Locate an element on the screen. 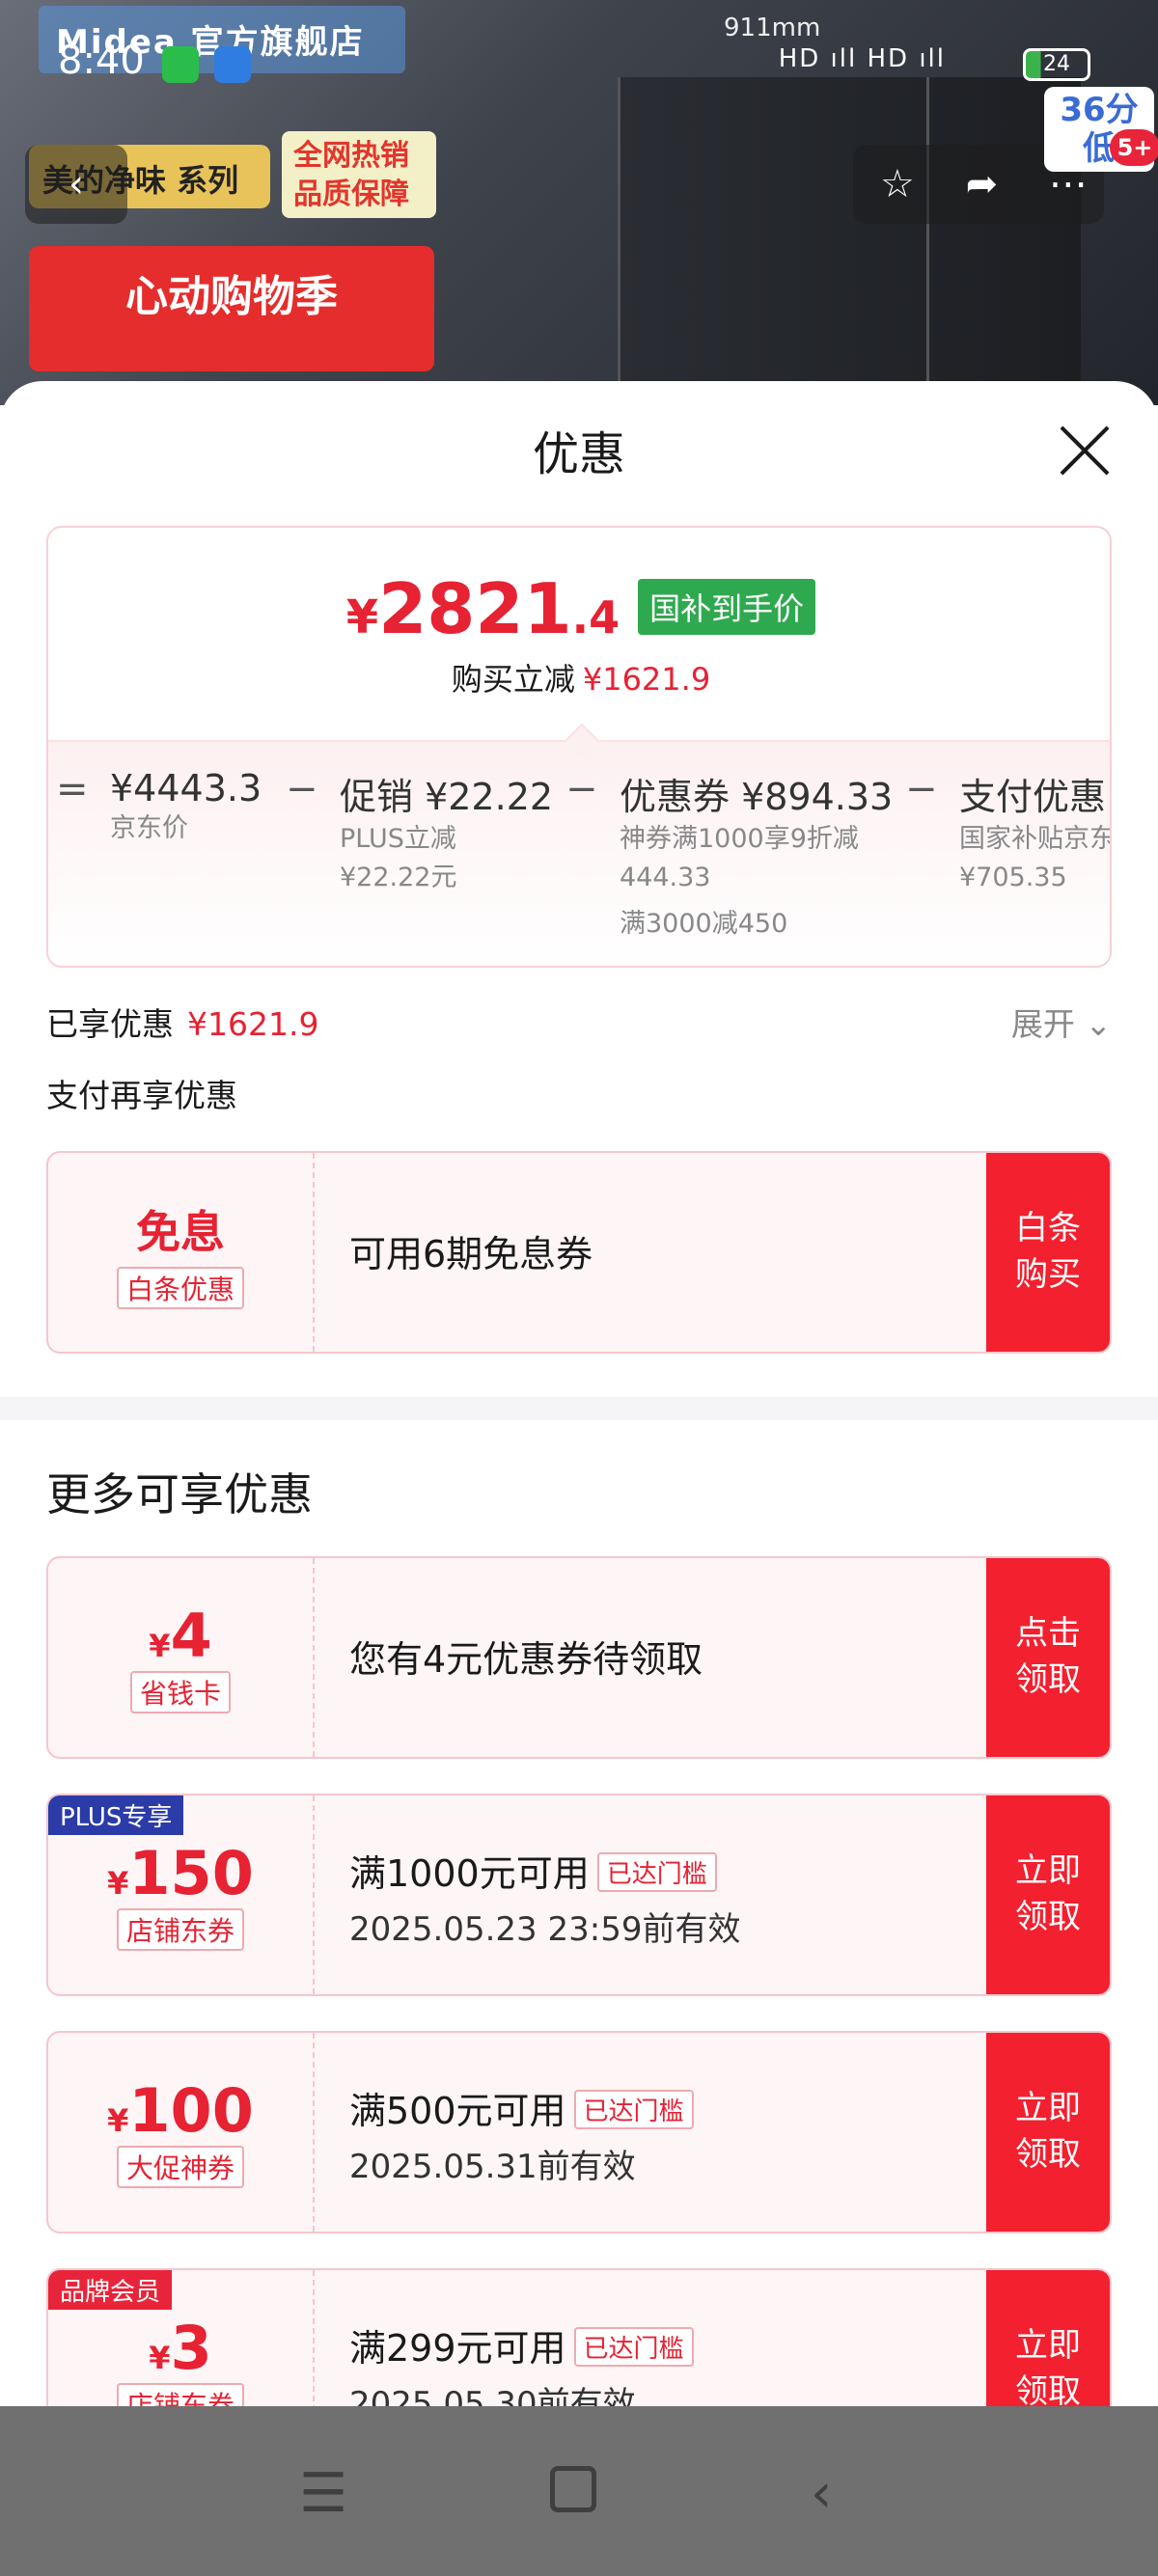 The image size is (1158, 2576). breakdown-sub: 神券满1000享9折减 is located at coordinates (739, 839).